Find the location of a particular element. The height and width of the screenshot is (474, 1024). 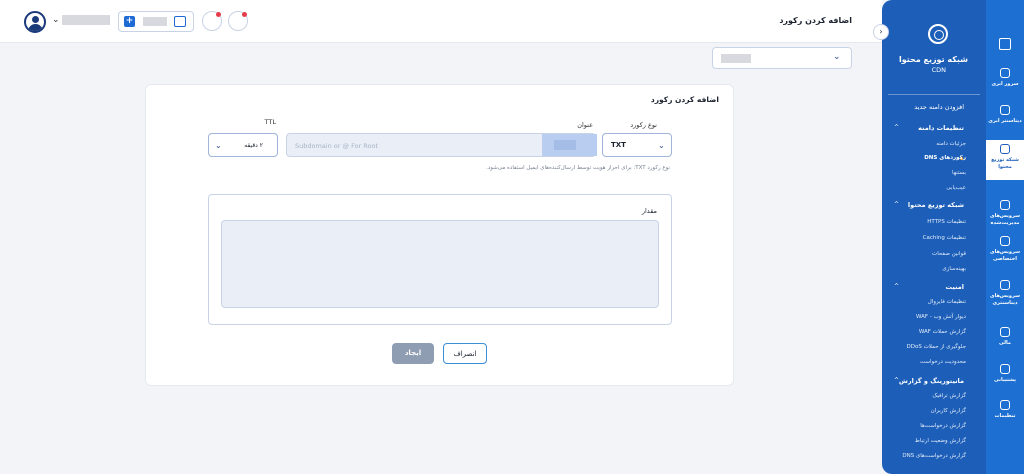

sidebar-item-optimization: بهینه‌سازی is located at coordinates (954, 269).